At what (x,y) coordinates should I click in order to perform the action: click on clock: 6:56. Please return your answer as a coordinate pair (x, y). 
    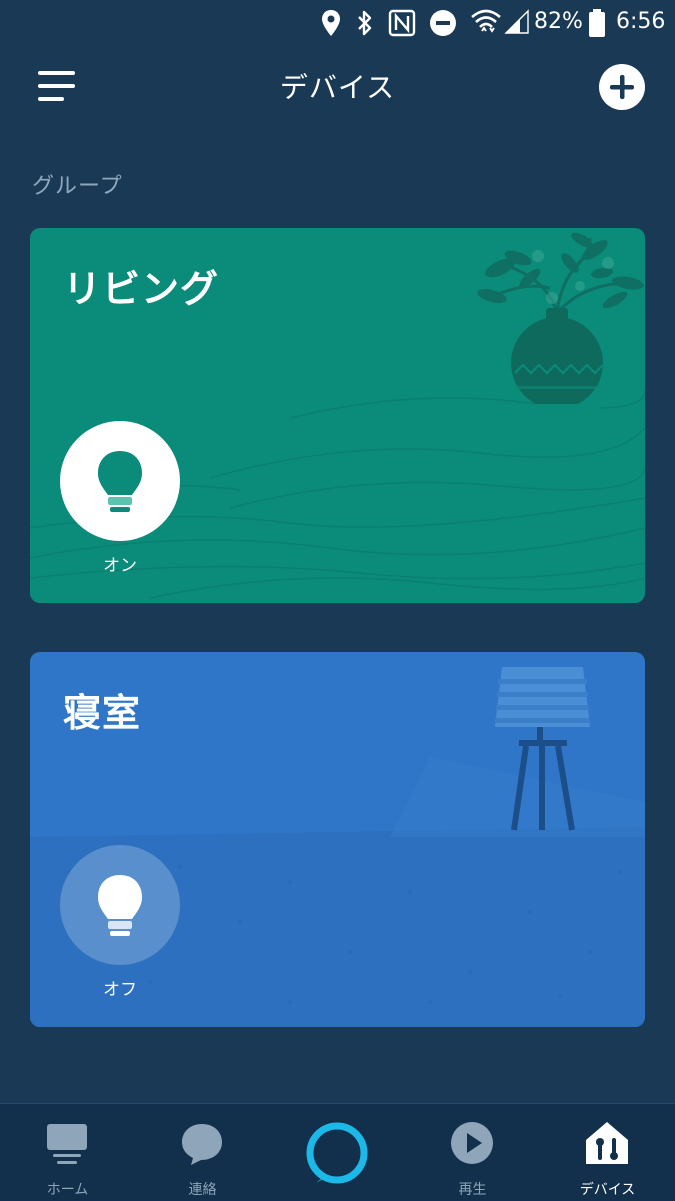
    Looking at the image, I should click on (641, 21).